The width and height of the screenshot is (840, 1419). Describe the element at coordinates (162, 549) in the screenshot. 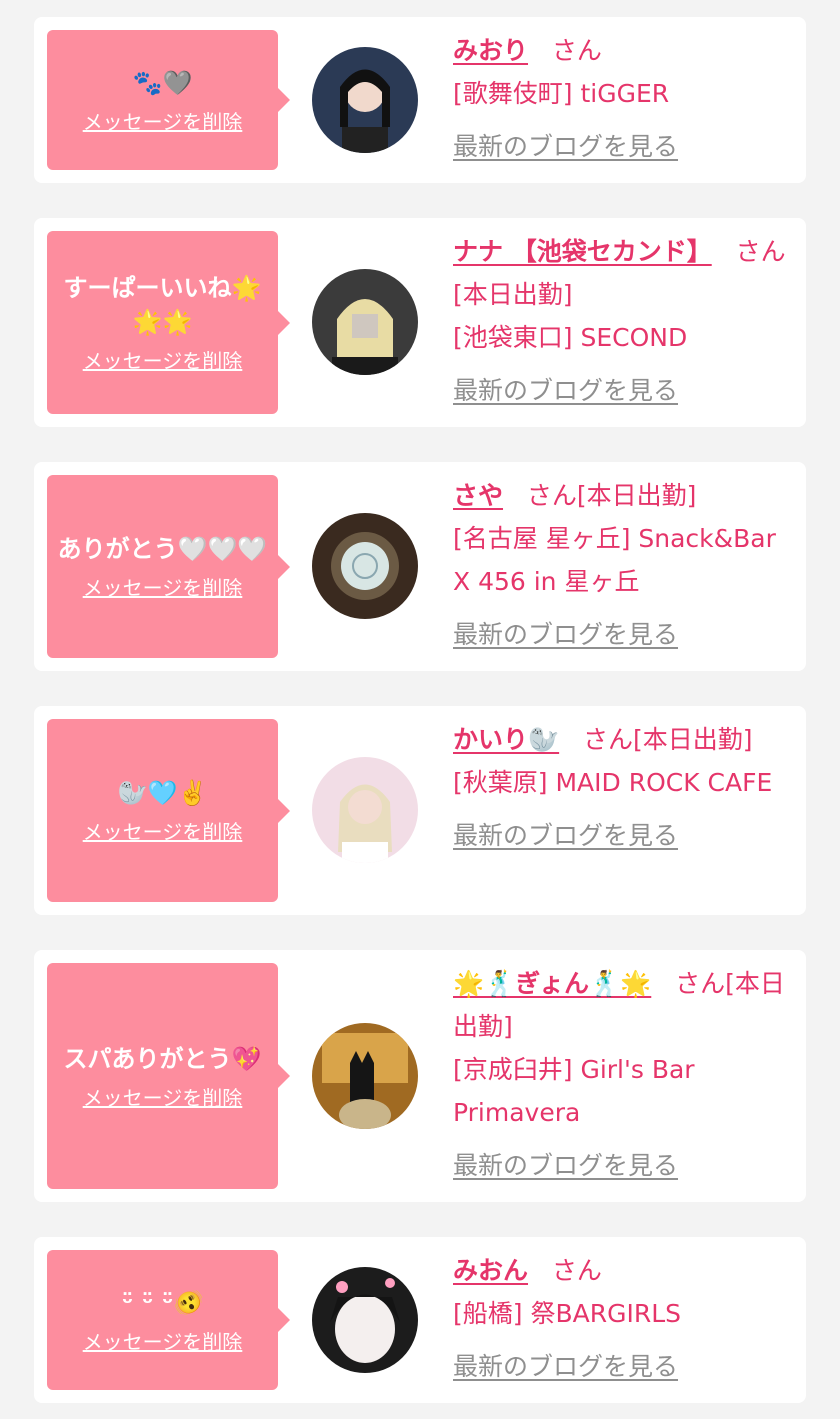

I see `message-text: ありがとう🤍🤍🤍` at that location.